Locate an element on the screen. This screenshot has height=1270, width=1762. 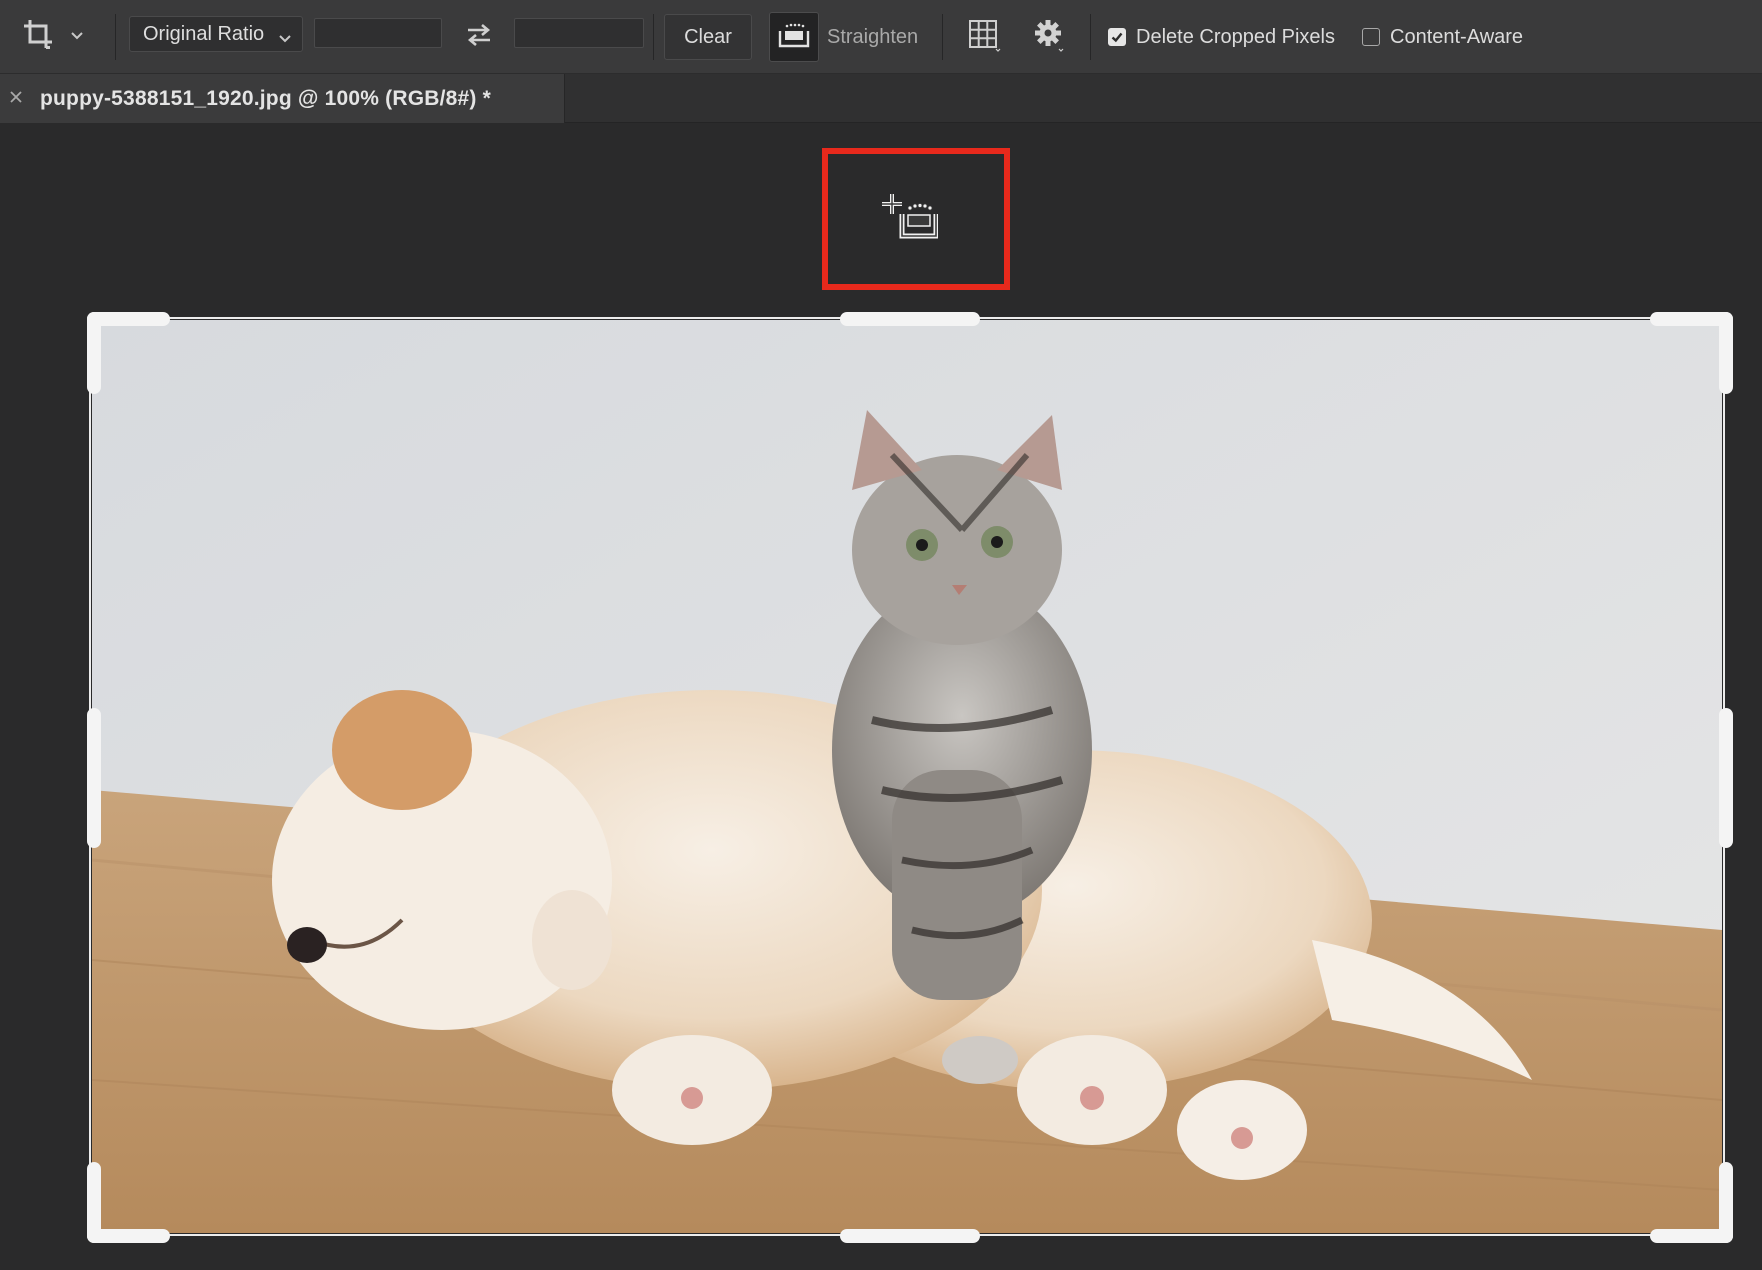
straighten-cursor-icon is located at coordinates (908, 219).